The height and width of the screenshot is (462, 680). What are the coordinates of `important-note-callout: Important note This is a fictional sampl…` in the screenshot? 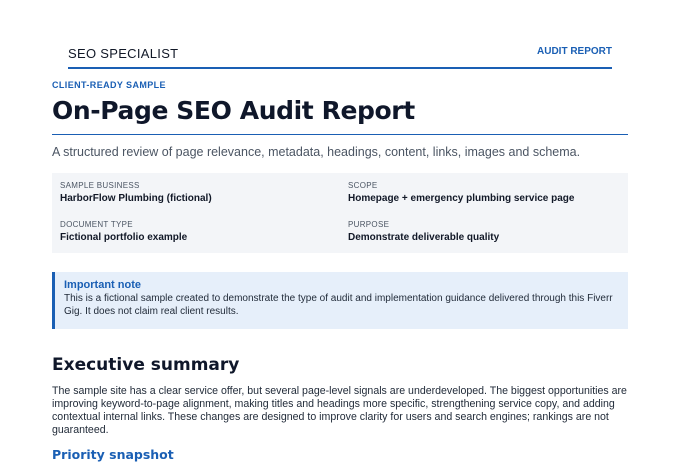 It's located at (340, 300).